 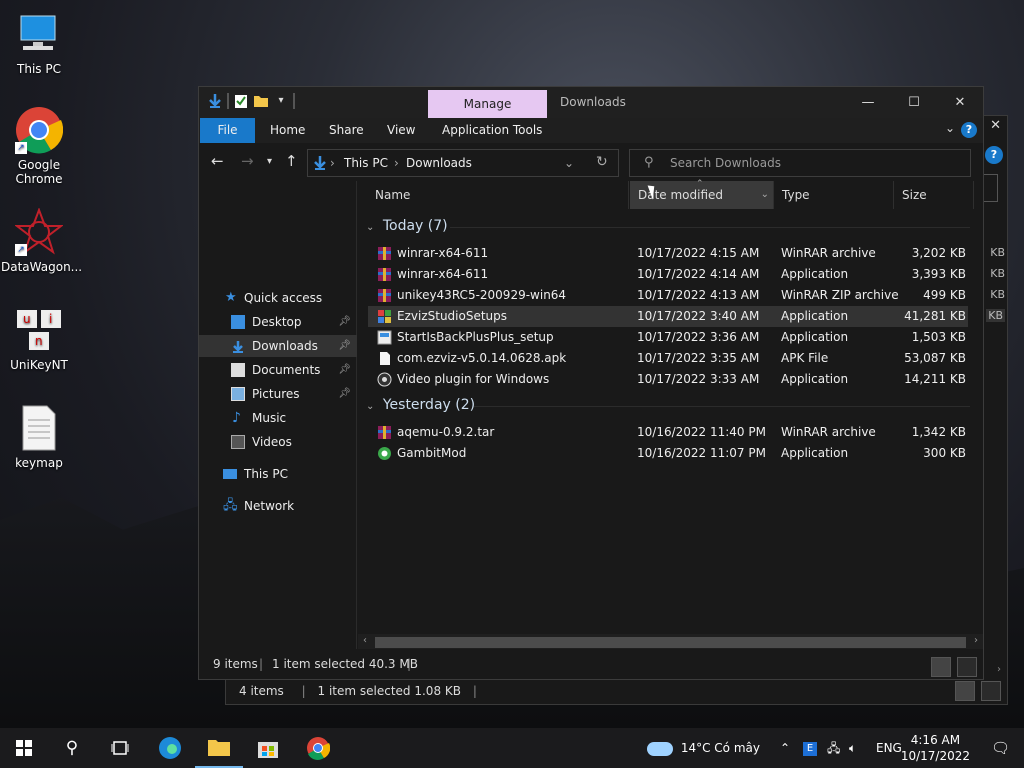 What do you see at coordinates (269, 161) in the screenshot?
I see `recent-locations-icon: ▾` at bounding box center [269, 161].